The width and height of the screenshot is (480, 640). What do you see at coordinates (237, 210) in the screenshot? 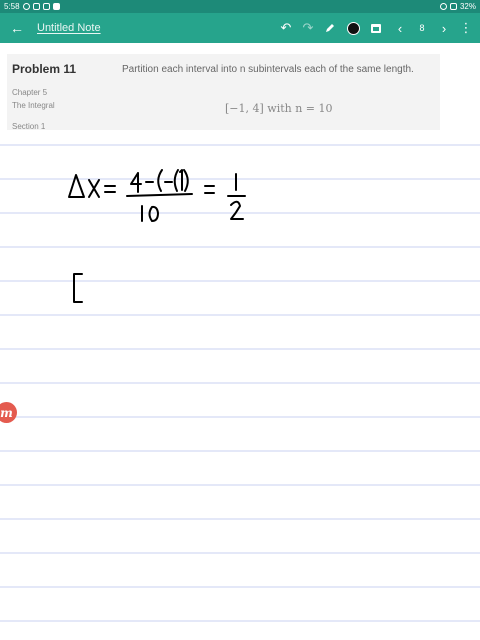
I see `ink-half-two` at bounding box center [237, 210].